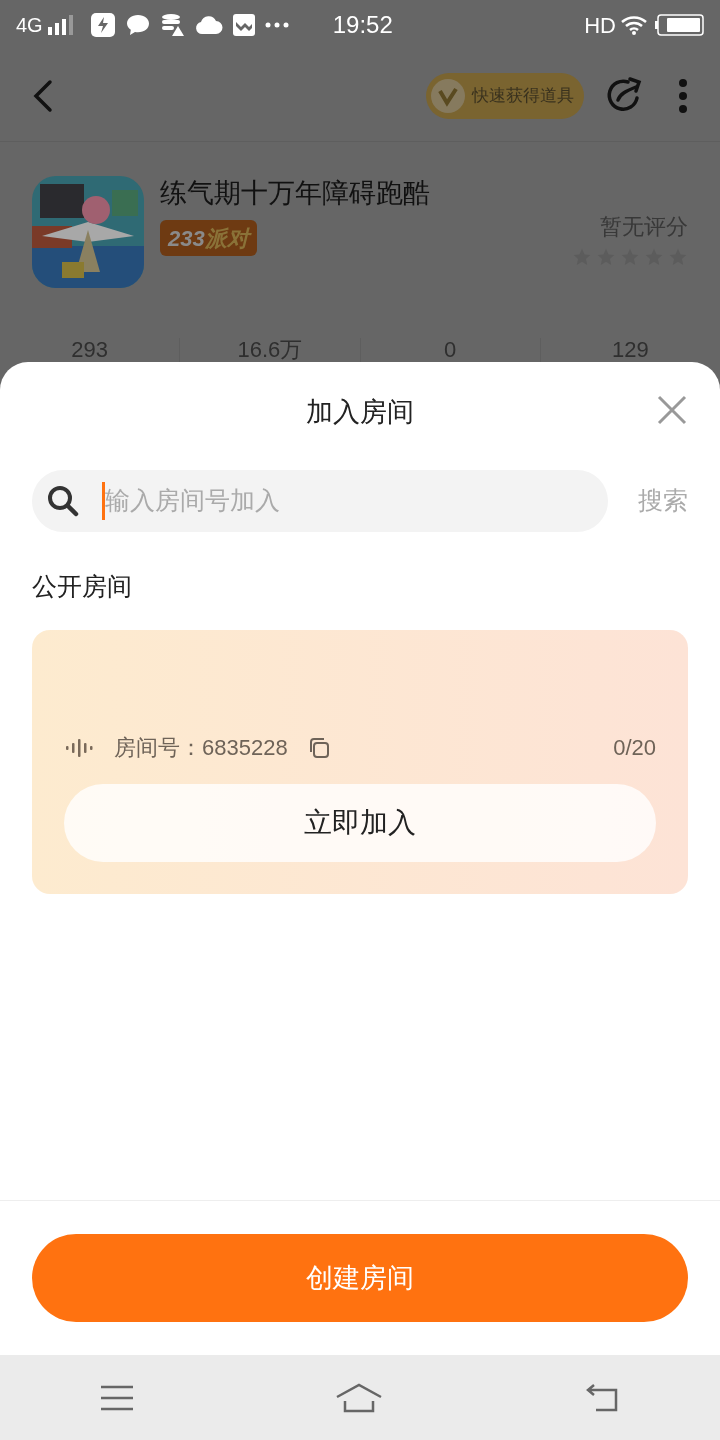 This screenshot has height=1440, width=720. What do you see at coordinates (82, 586) in the screenshot?
I see `section-title: 公开房间` at bounding box center [82, 586].